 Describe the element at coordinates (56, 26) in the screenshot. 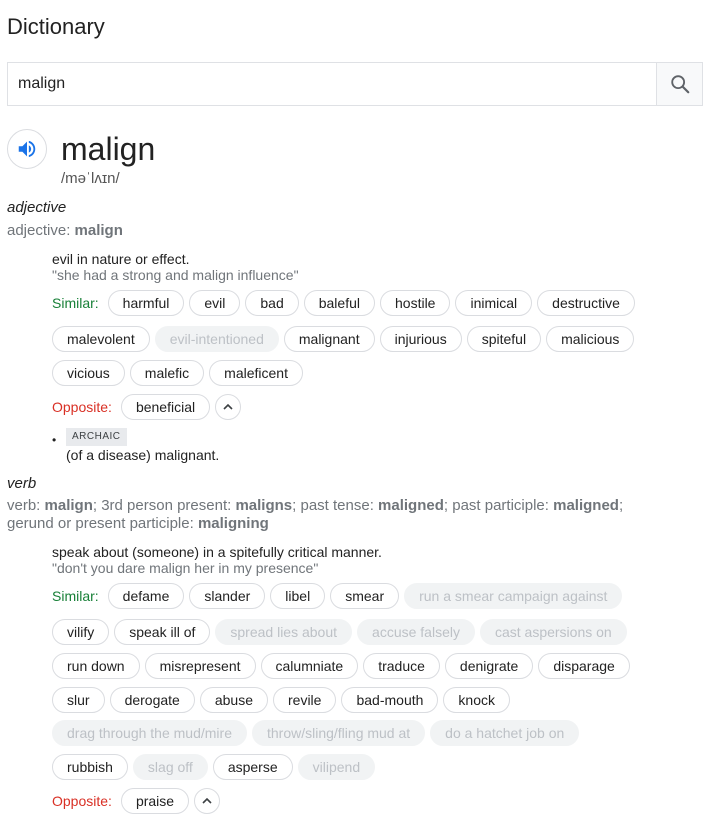

I see `page-title: Dictionary` at that location.